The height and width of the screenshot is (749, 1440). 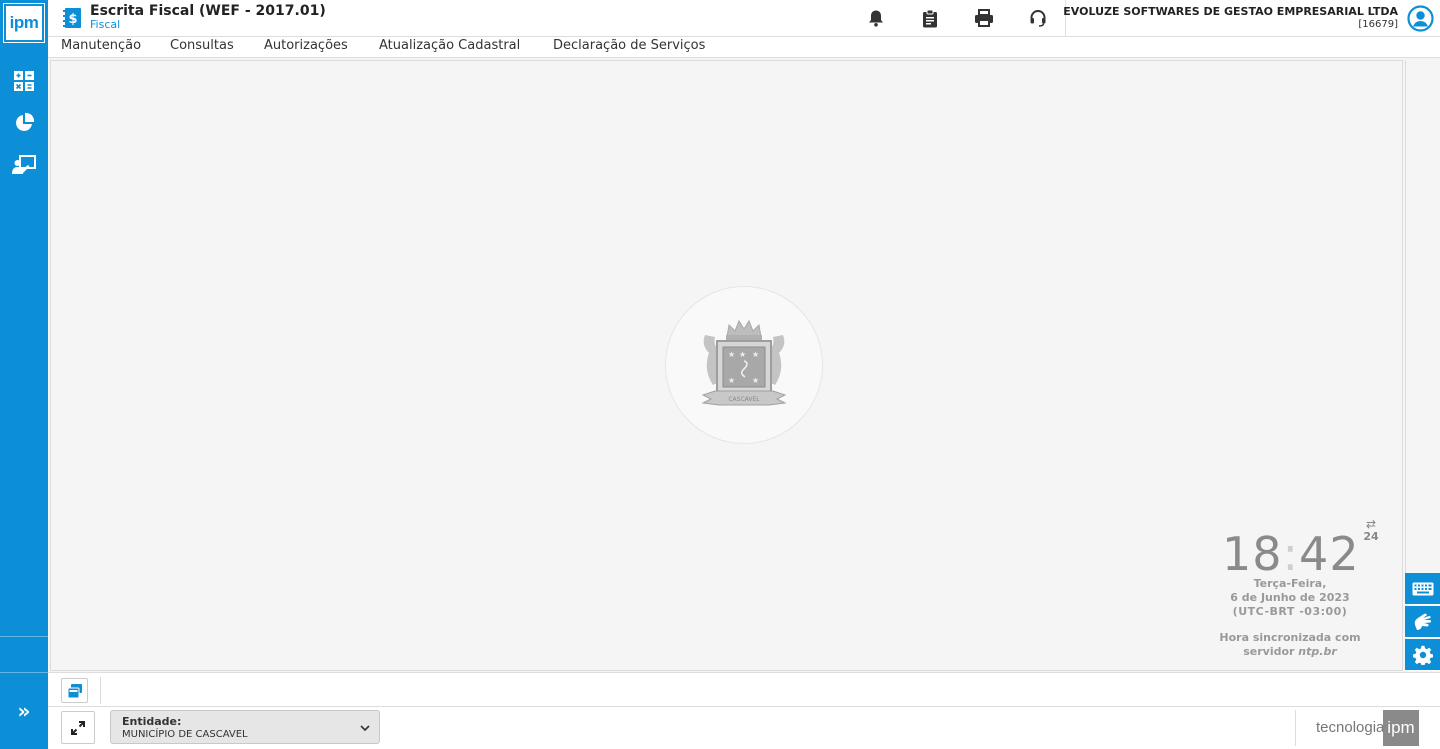 I want to click on app-module-name: Fiscal, so click(x=105, y=24).